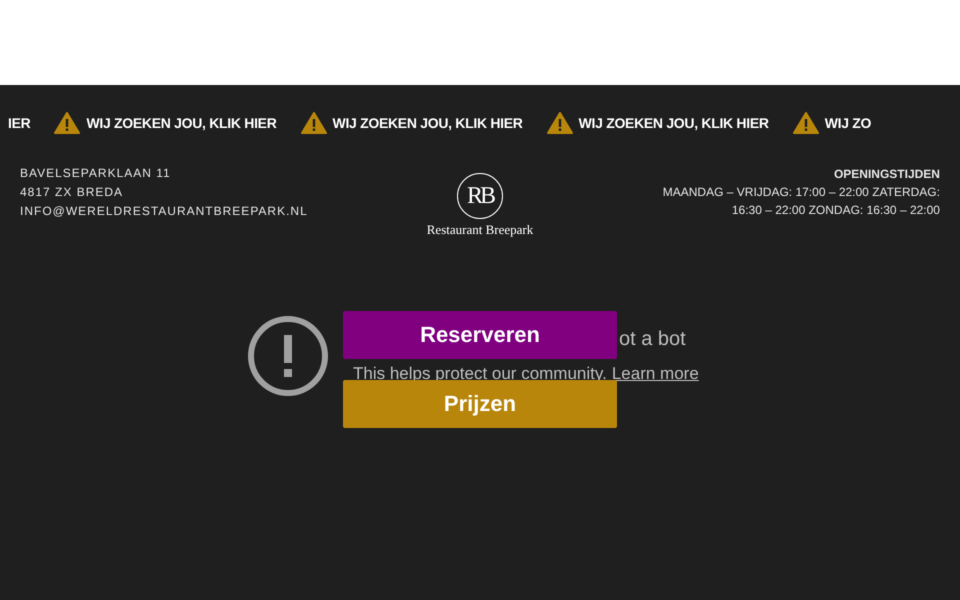  What do you see at coordinates (72, 192) in the screenshot?
I see `address-line: 4817 ZX BREDA` at bounding box center [72, 192].